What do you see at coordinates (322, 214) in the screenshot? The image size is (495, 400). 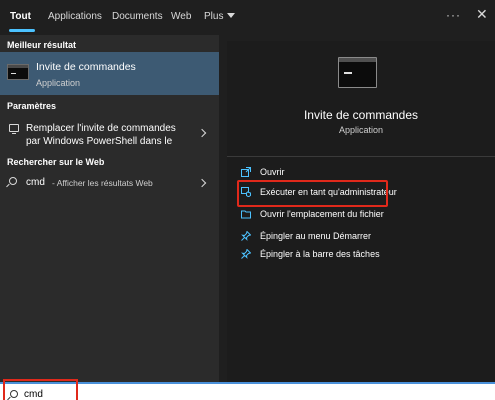 I see `action-open-file-location-label: Ouvrir l'emplacement du fichier` at bounding box center [322, 214].